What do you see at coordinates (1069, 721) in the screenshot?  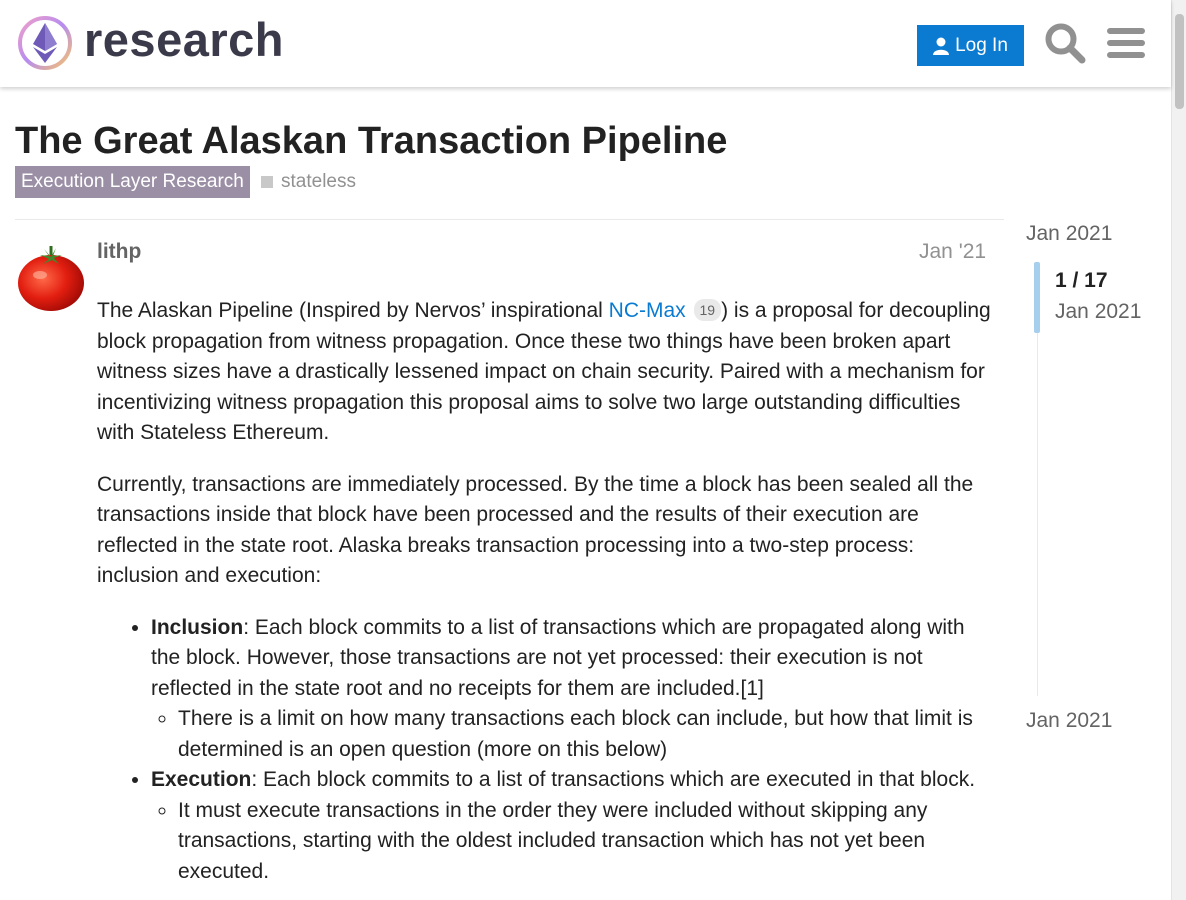 I see `timeline-end-date: Jan 2021` at bounding box center [1069, 721].